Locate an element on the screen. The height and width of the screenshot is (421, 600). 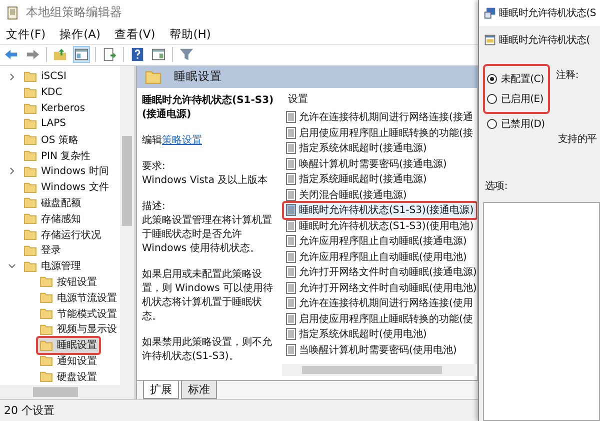
description-paragraph: 如果启用或未配置此策略设置，则 Windows 可以使用待机状态将计算机置于睡眠状态。 is located at coordinates (208, 296).